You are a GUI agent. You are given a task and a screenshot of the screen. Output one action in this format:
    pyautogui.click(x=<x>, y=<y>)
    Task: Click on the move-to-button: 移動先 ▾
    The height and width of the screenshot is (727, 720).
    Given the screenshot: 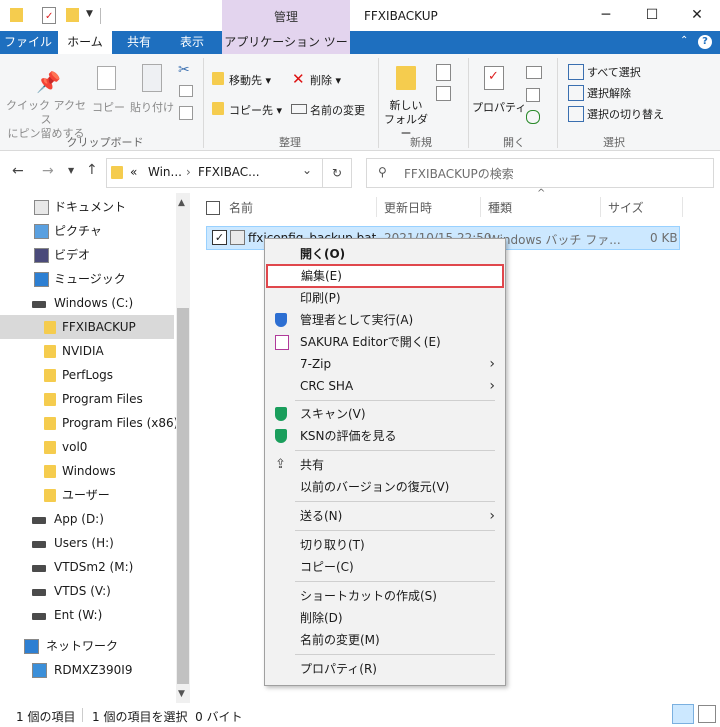 What is the action you would take?
    pyautogui.click(x=250, y=80)
    